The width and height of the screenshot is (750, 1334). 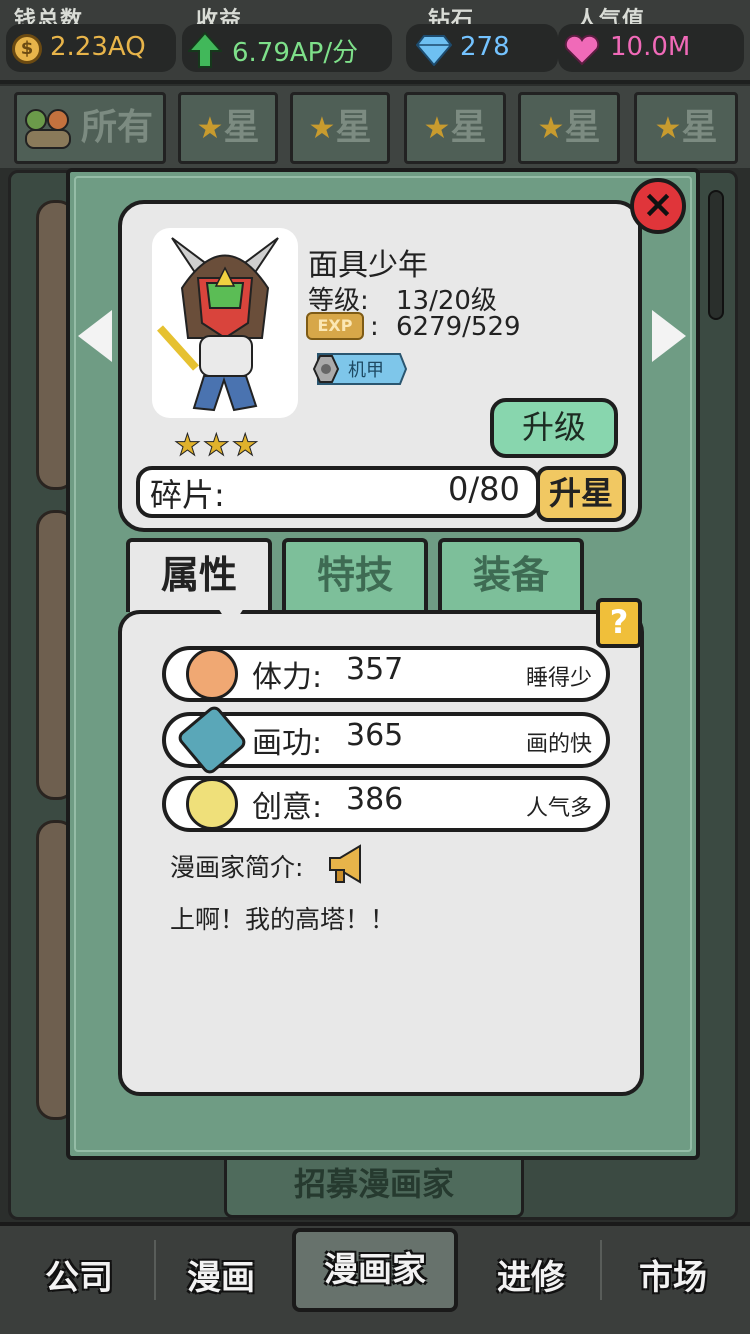 What do you see at coordinates (48, 128) in the screenshot?
I see `people-icon` at bounding box center [48, 128].